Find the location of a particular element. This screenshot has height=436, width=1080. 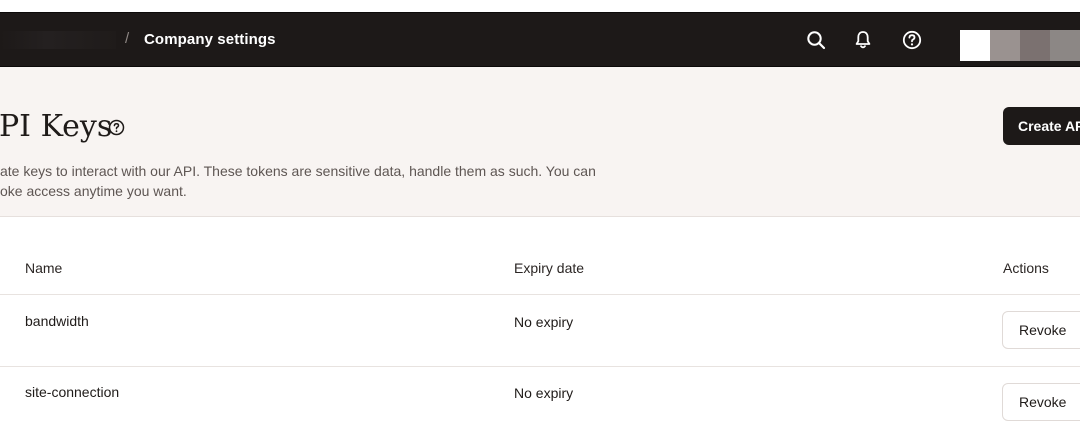

column-header-actions: Actions is located at coordinates (1026, 268).